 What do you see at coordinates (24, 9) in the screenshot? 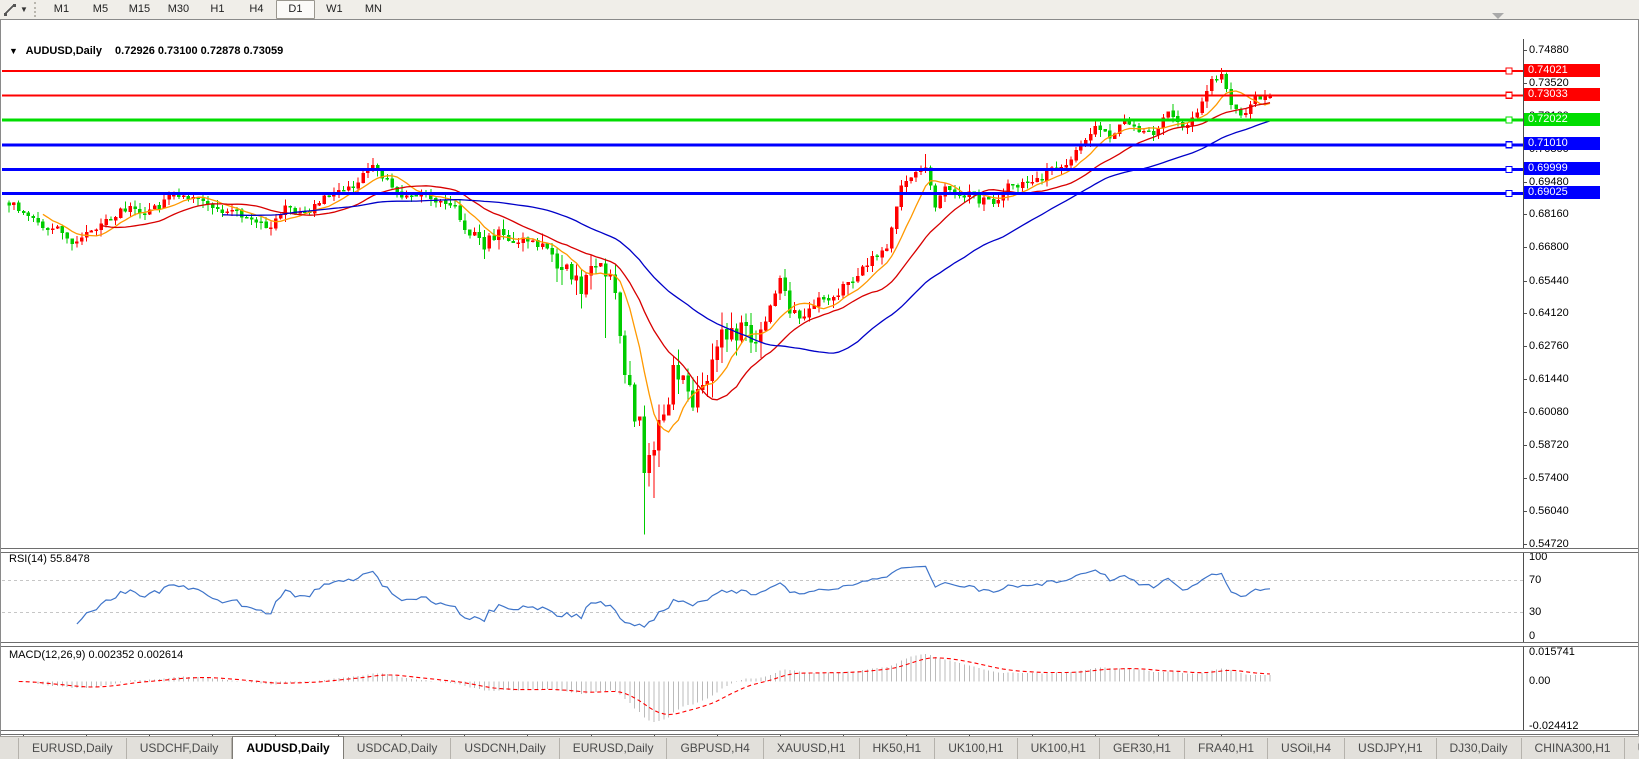
I see `toolbar-dropdown-caret: ▼` at bounding box center [24, 9].